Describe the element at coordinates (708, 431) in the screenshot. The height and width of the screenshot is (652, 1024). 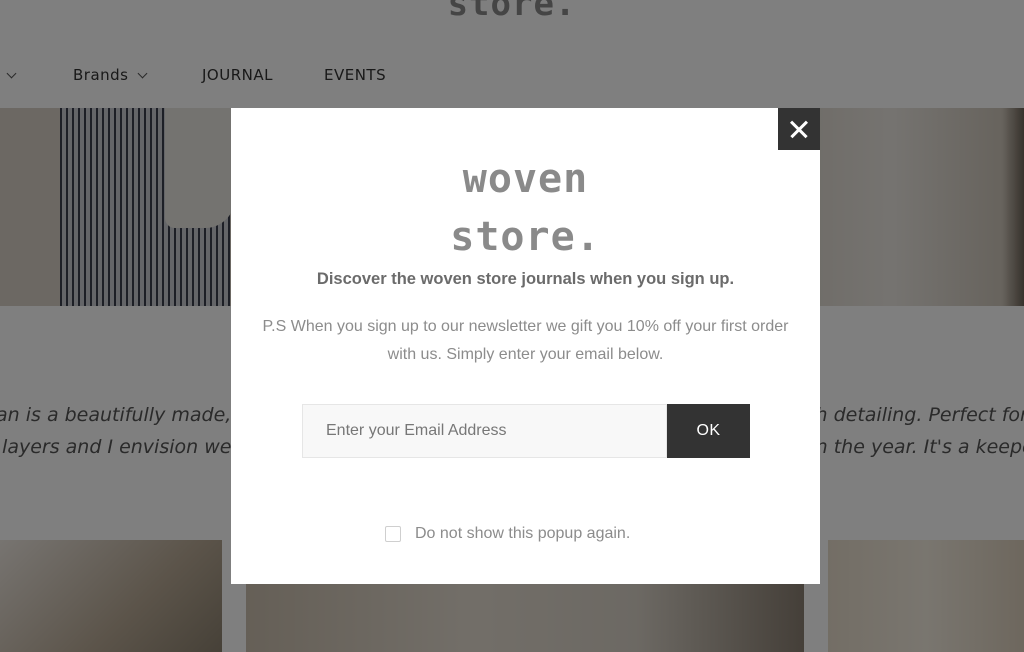
I see `submit-button: OK` at that location.